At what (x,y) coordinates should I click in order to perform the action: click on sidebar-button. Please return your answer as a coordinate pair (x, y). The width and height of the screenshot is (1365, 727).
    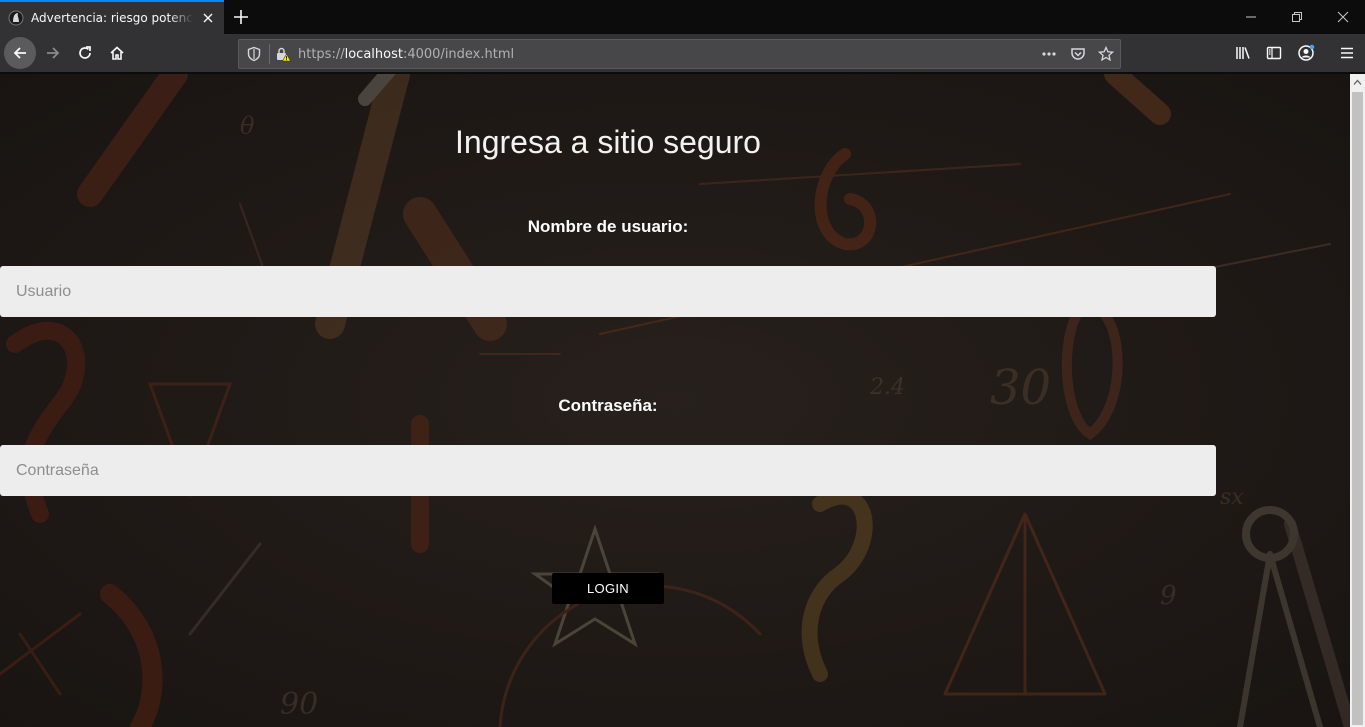
    Looking at the image, I should click on (1274, 53).